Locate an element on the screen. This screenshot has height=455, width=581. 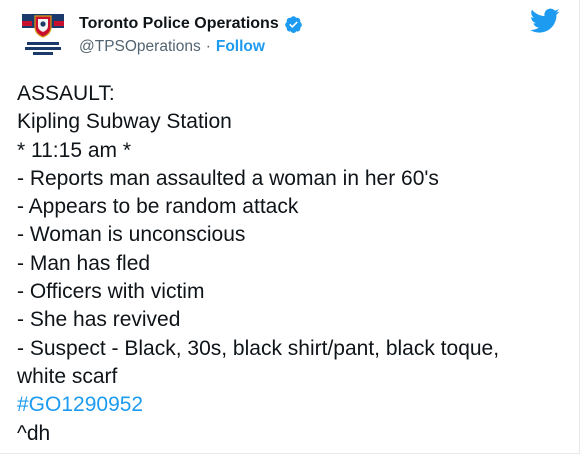
verified-badge-icon is located at coordinates (293, 24).